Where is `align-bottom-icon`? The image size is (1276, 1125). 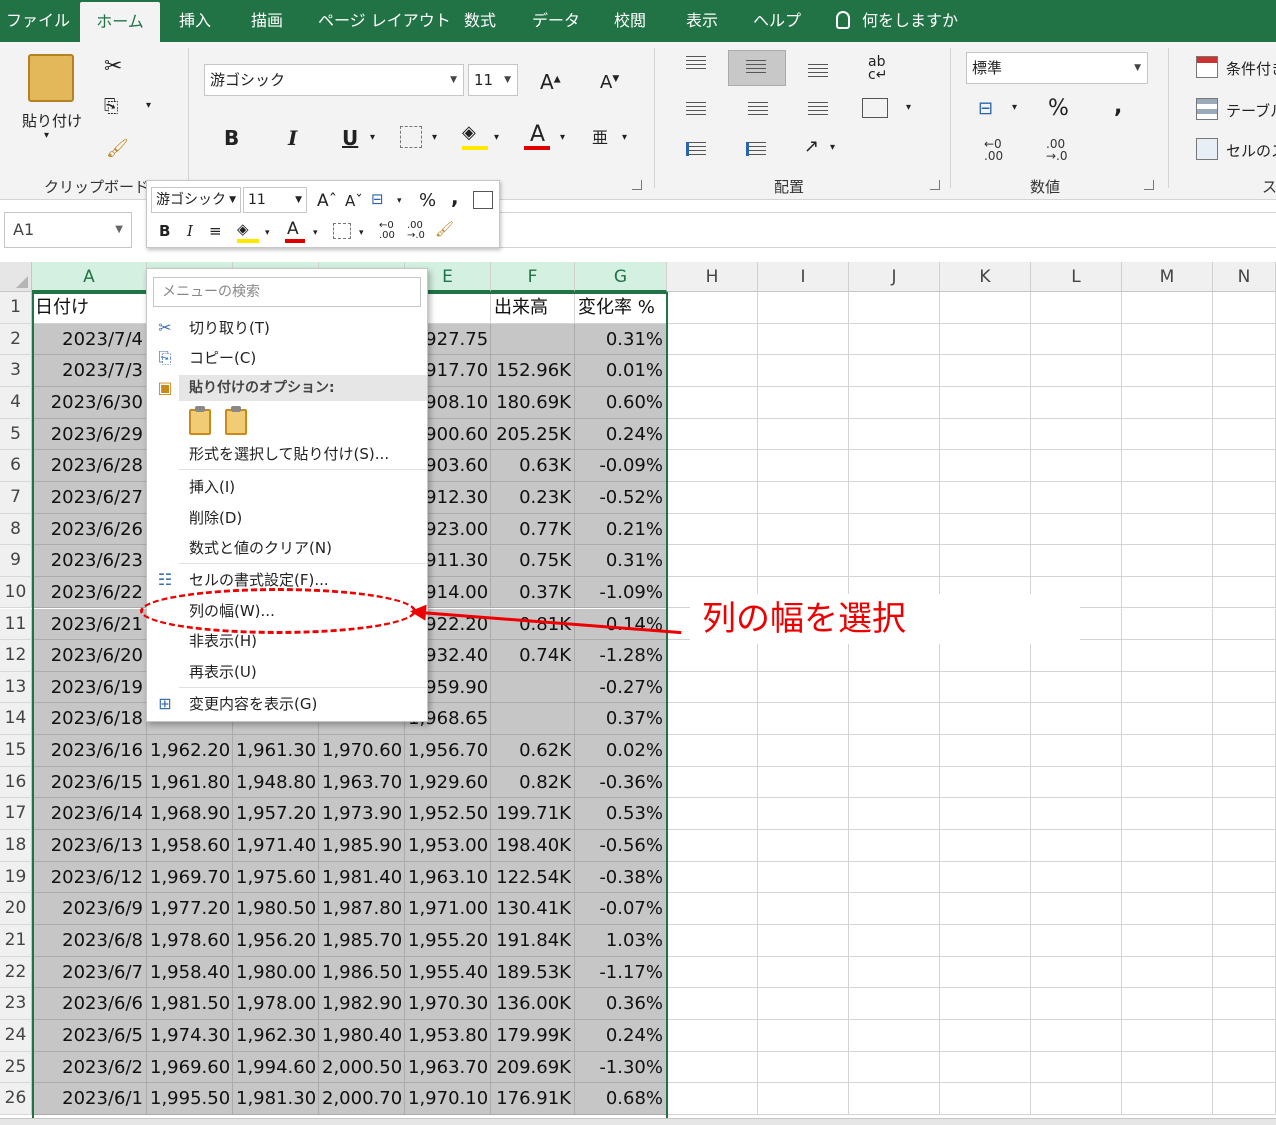 align-bottom-icon is located at coordinates (818, 71).